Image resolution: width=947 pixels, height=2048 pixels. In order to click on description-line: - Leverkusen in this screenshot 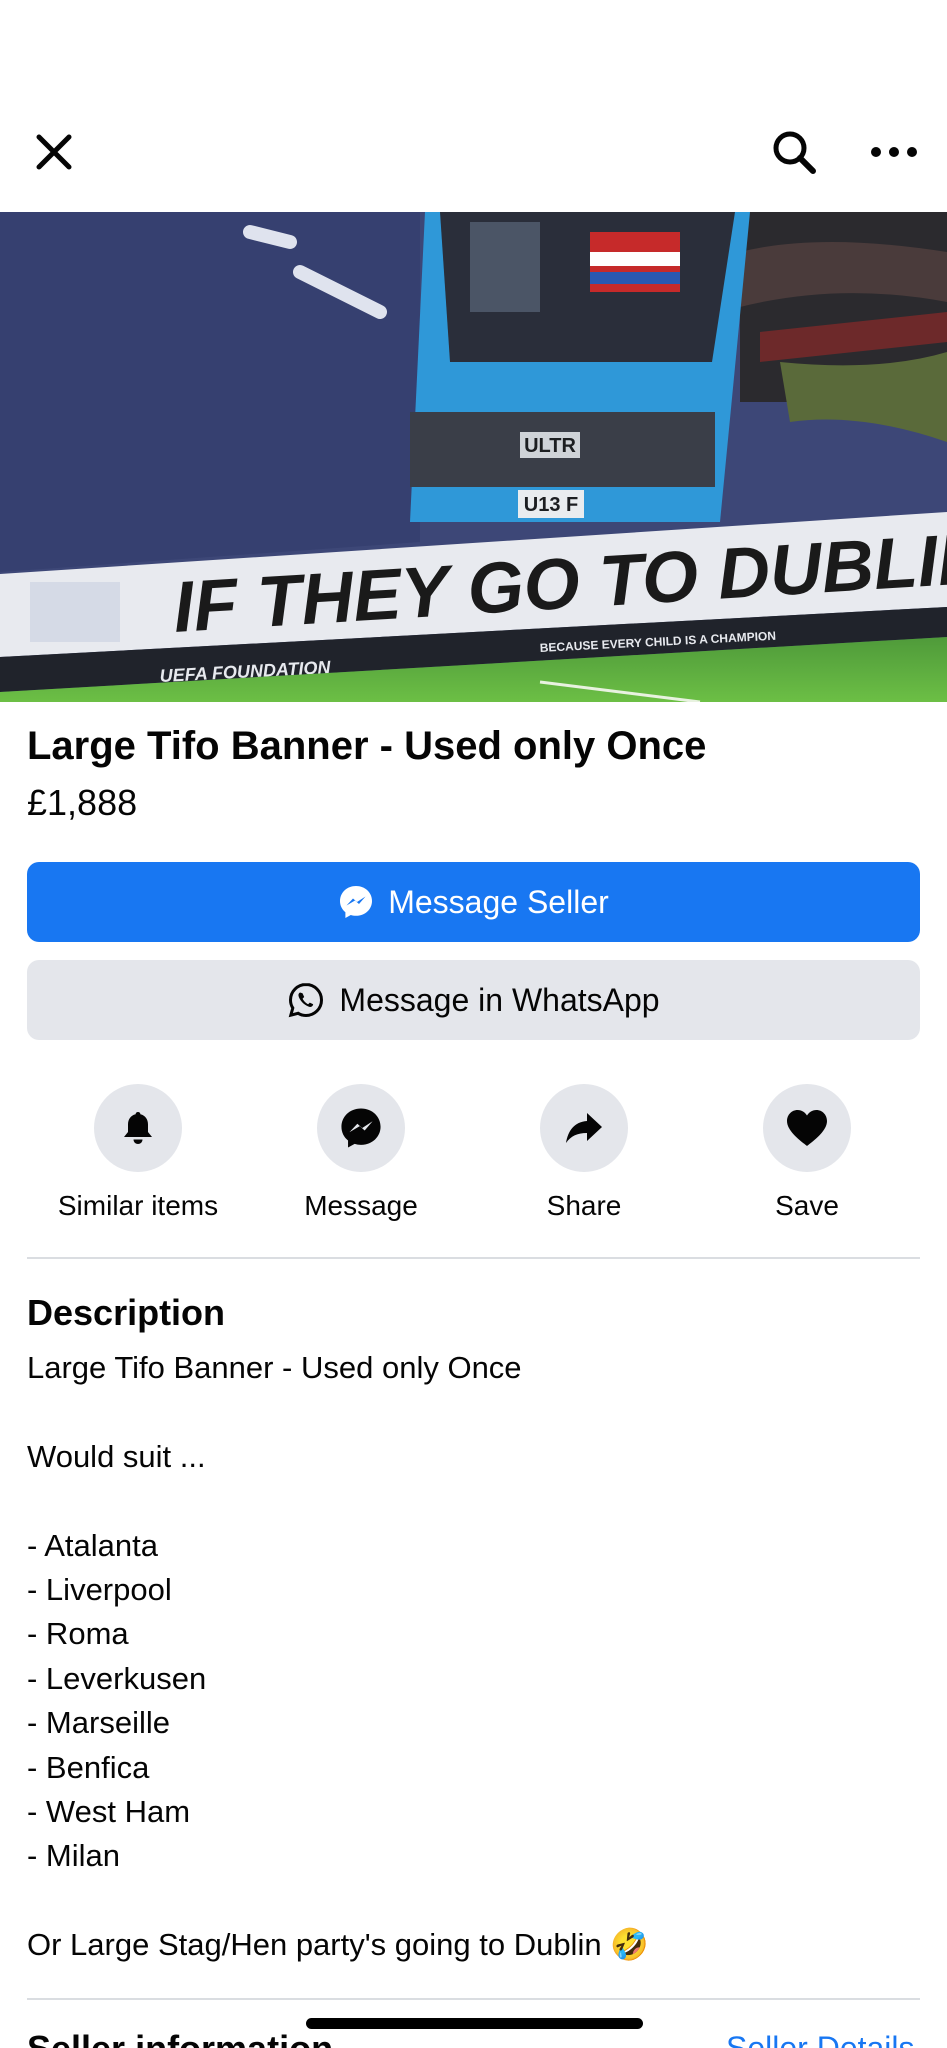, I will do `click(117, 1678)`.